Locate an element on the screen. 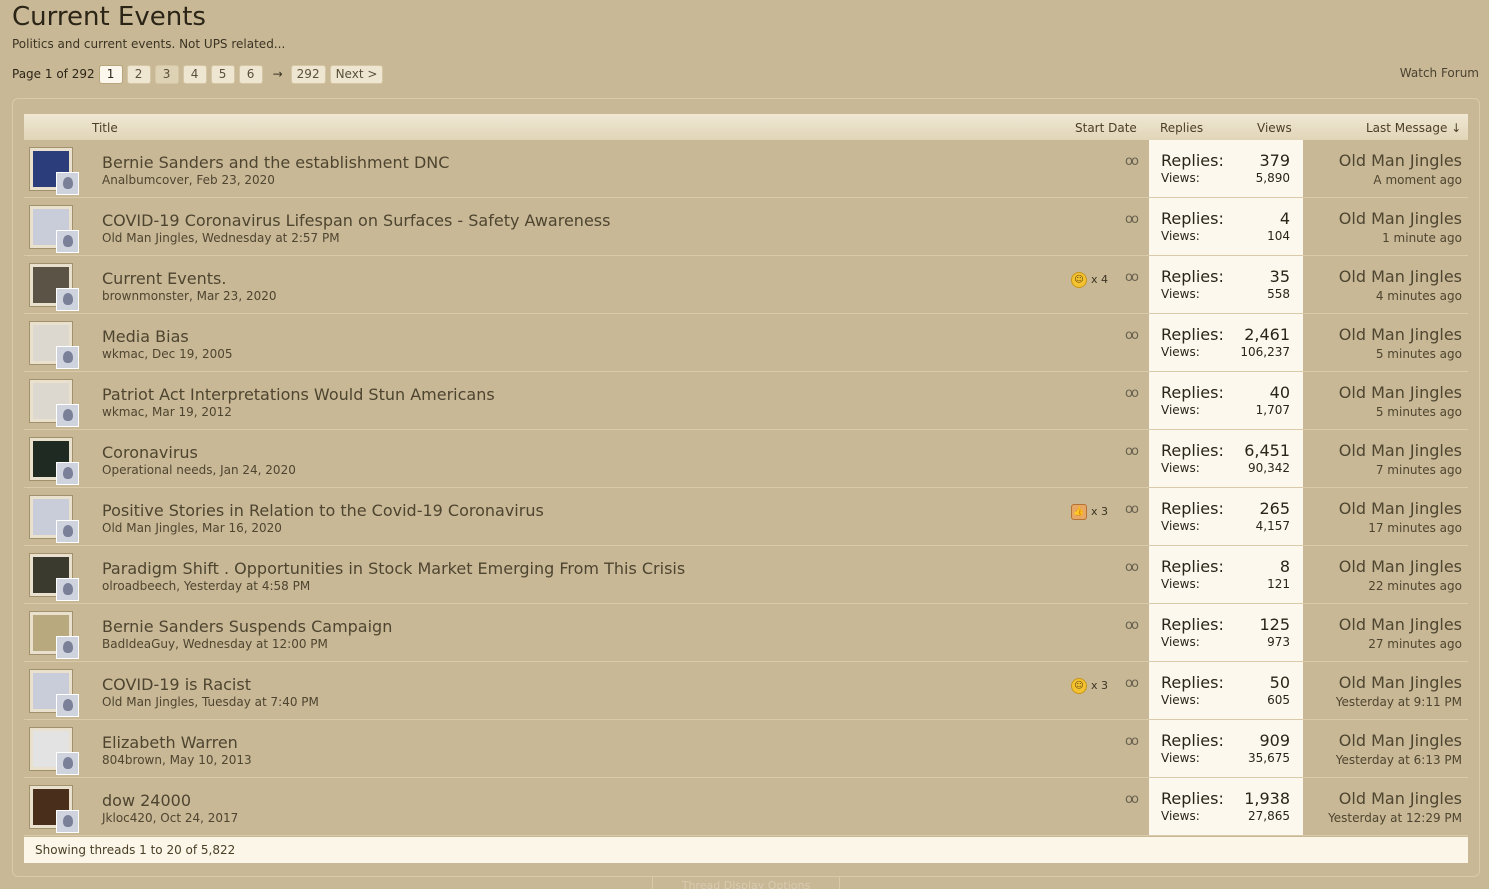 The image size is (1489, 889). header-start-date: Start Date is located at coordinates (1106, 128).